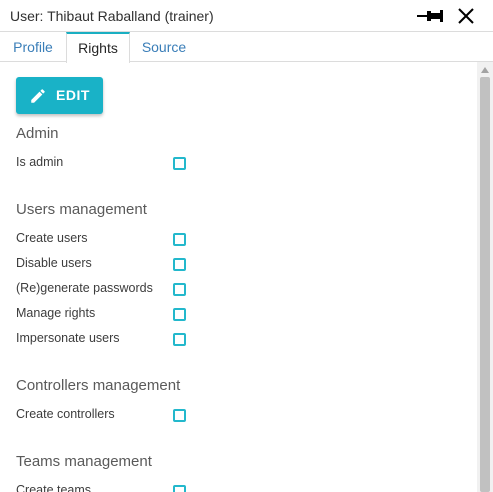  I want to click on right-label-create-controllers: Create controllers, so click(65, 414).